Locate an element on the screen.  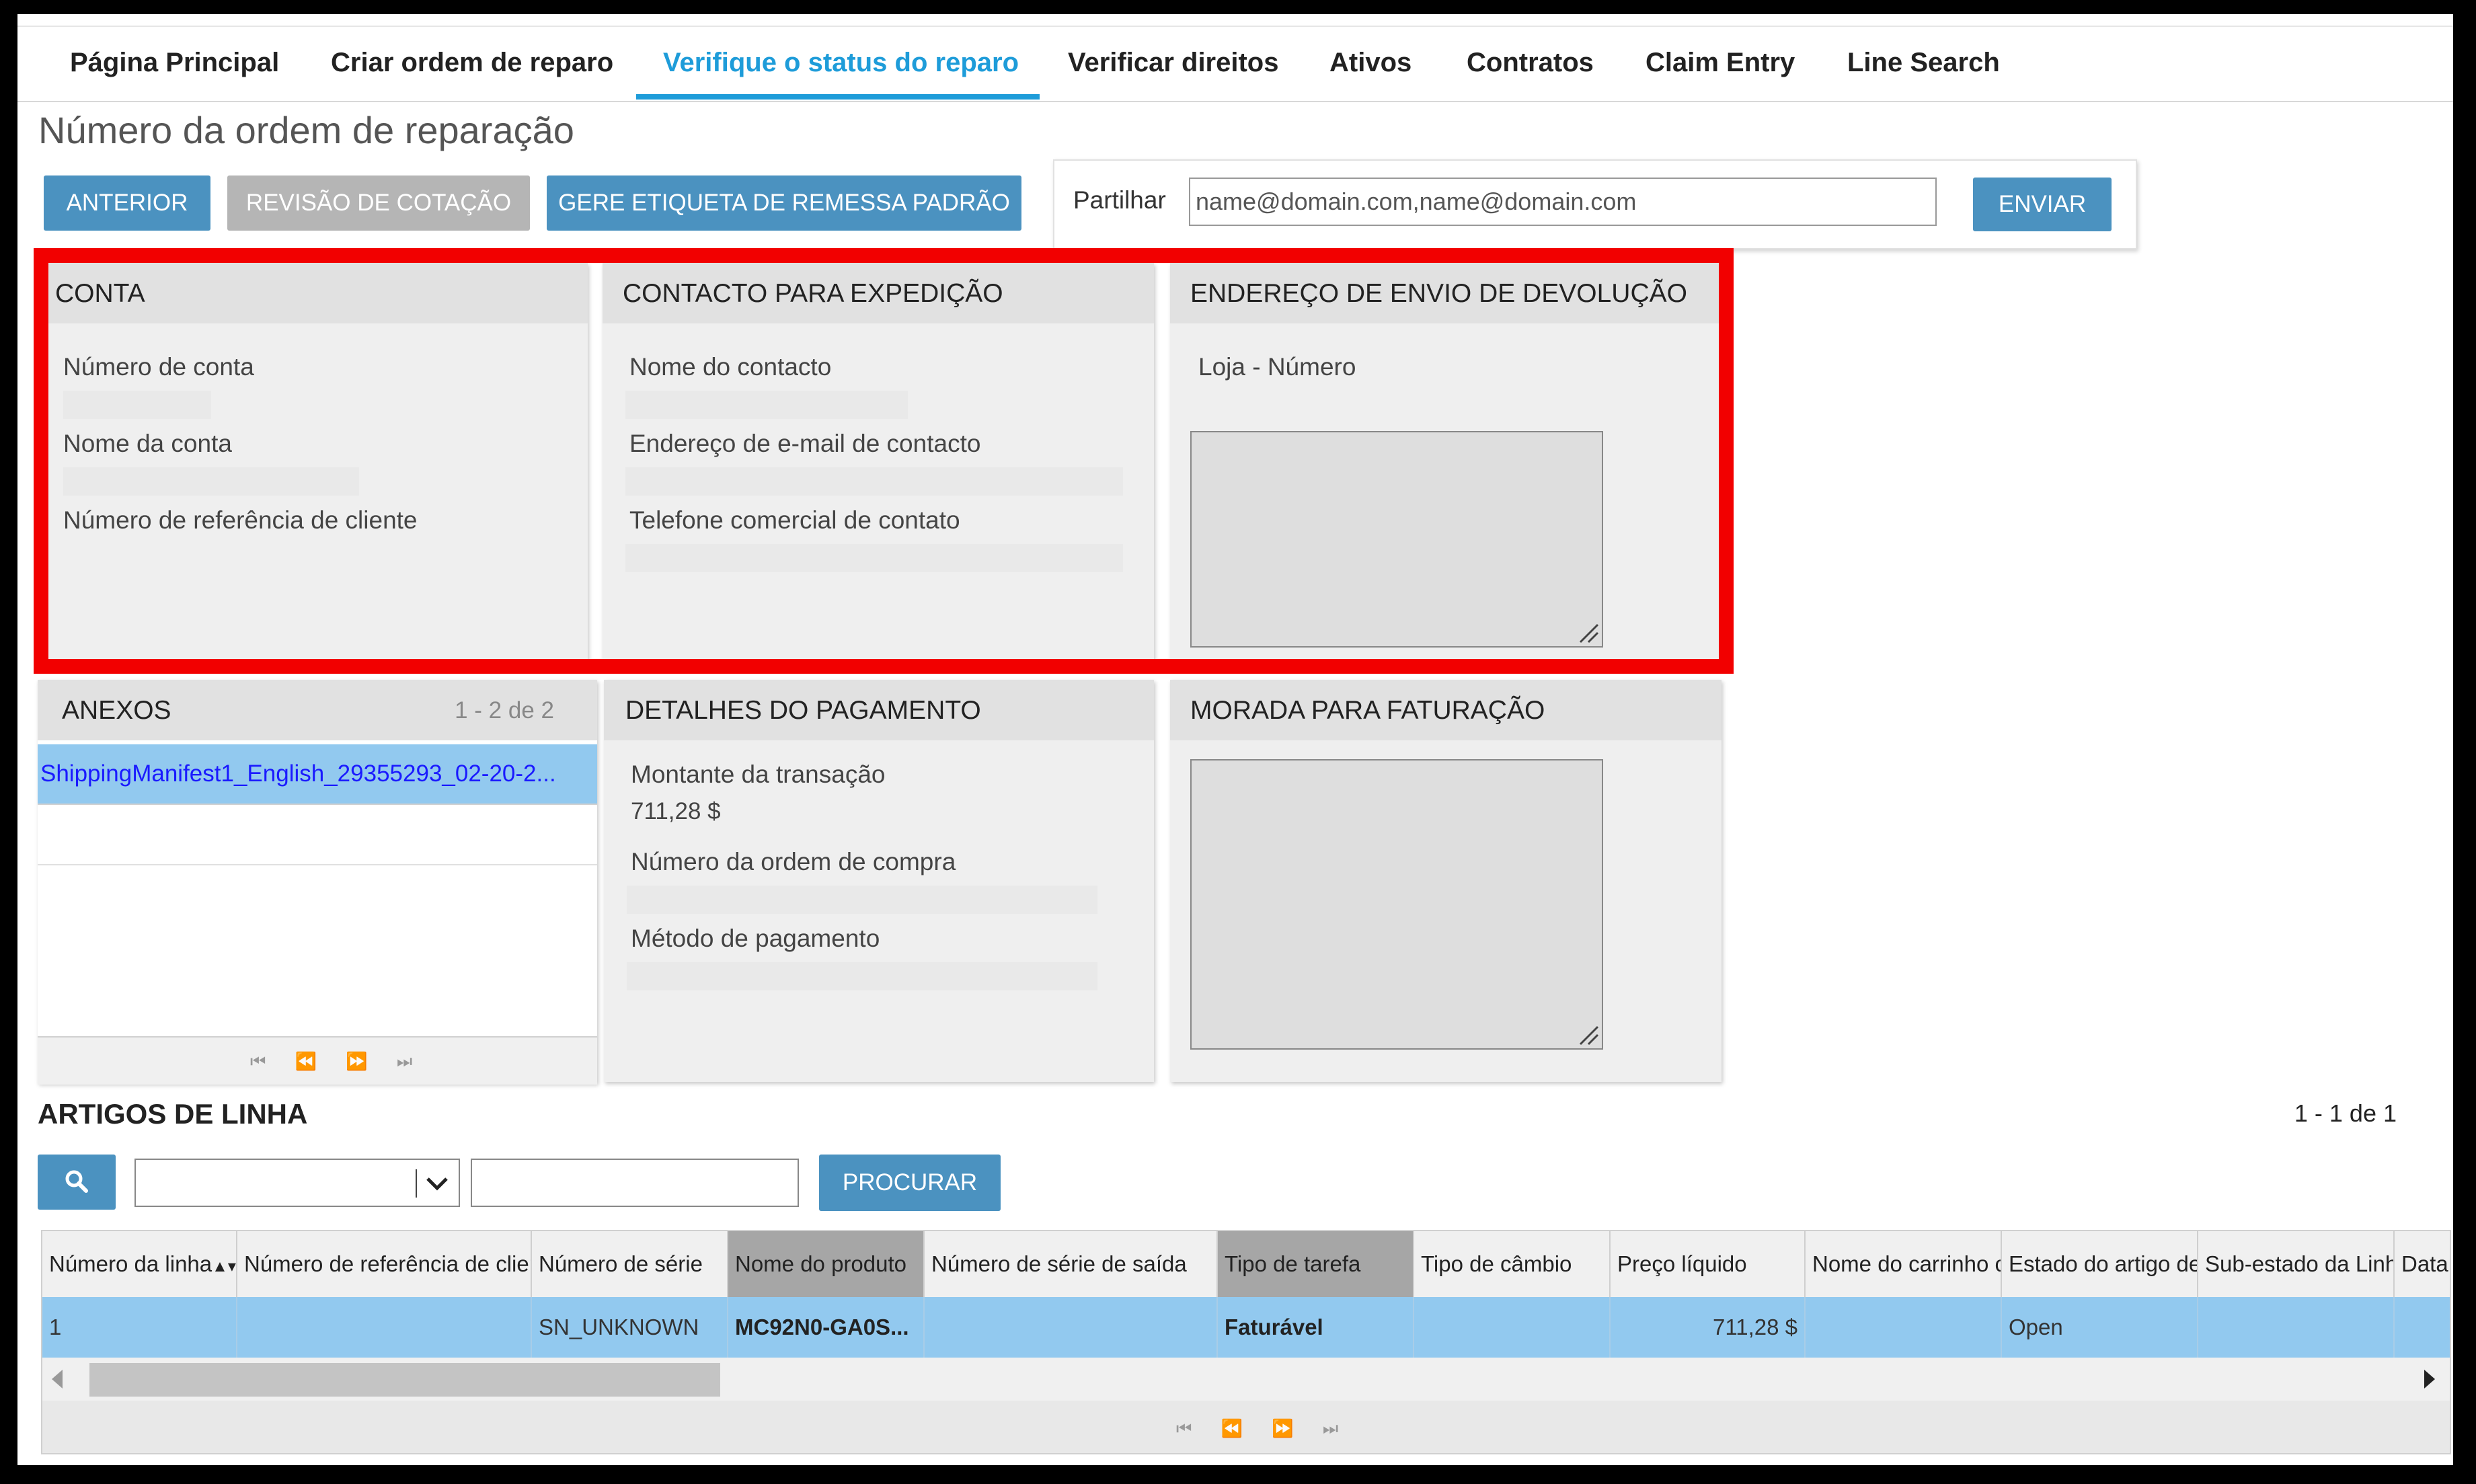
column-header-line-number: Número da linha▲▾ is located at coordinates (139, 1264).